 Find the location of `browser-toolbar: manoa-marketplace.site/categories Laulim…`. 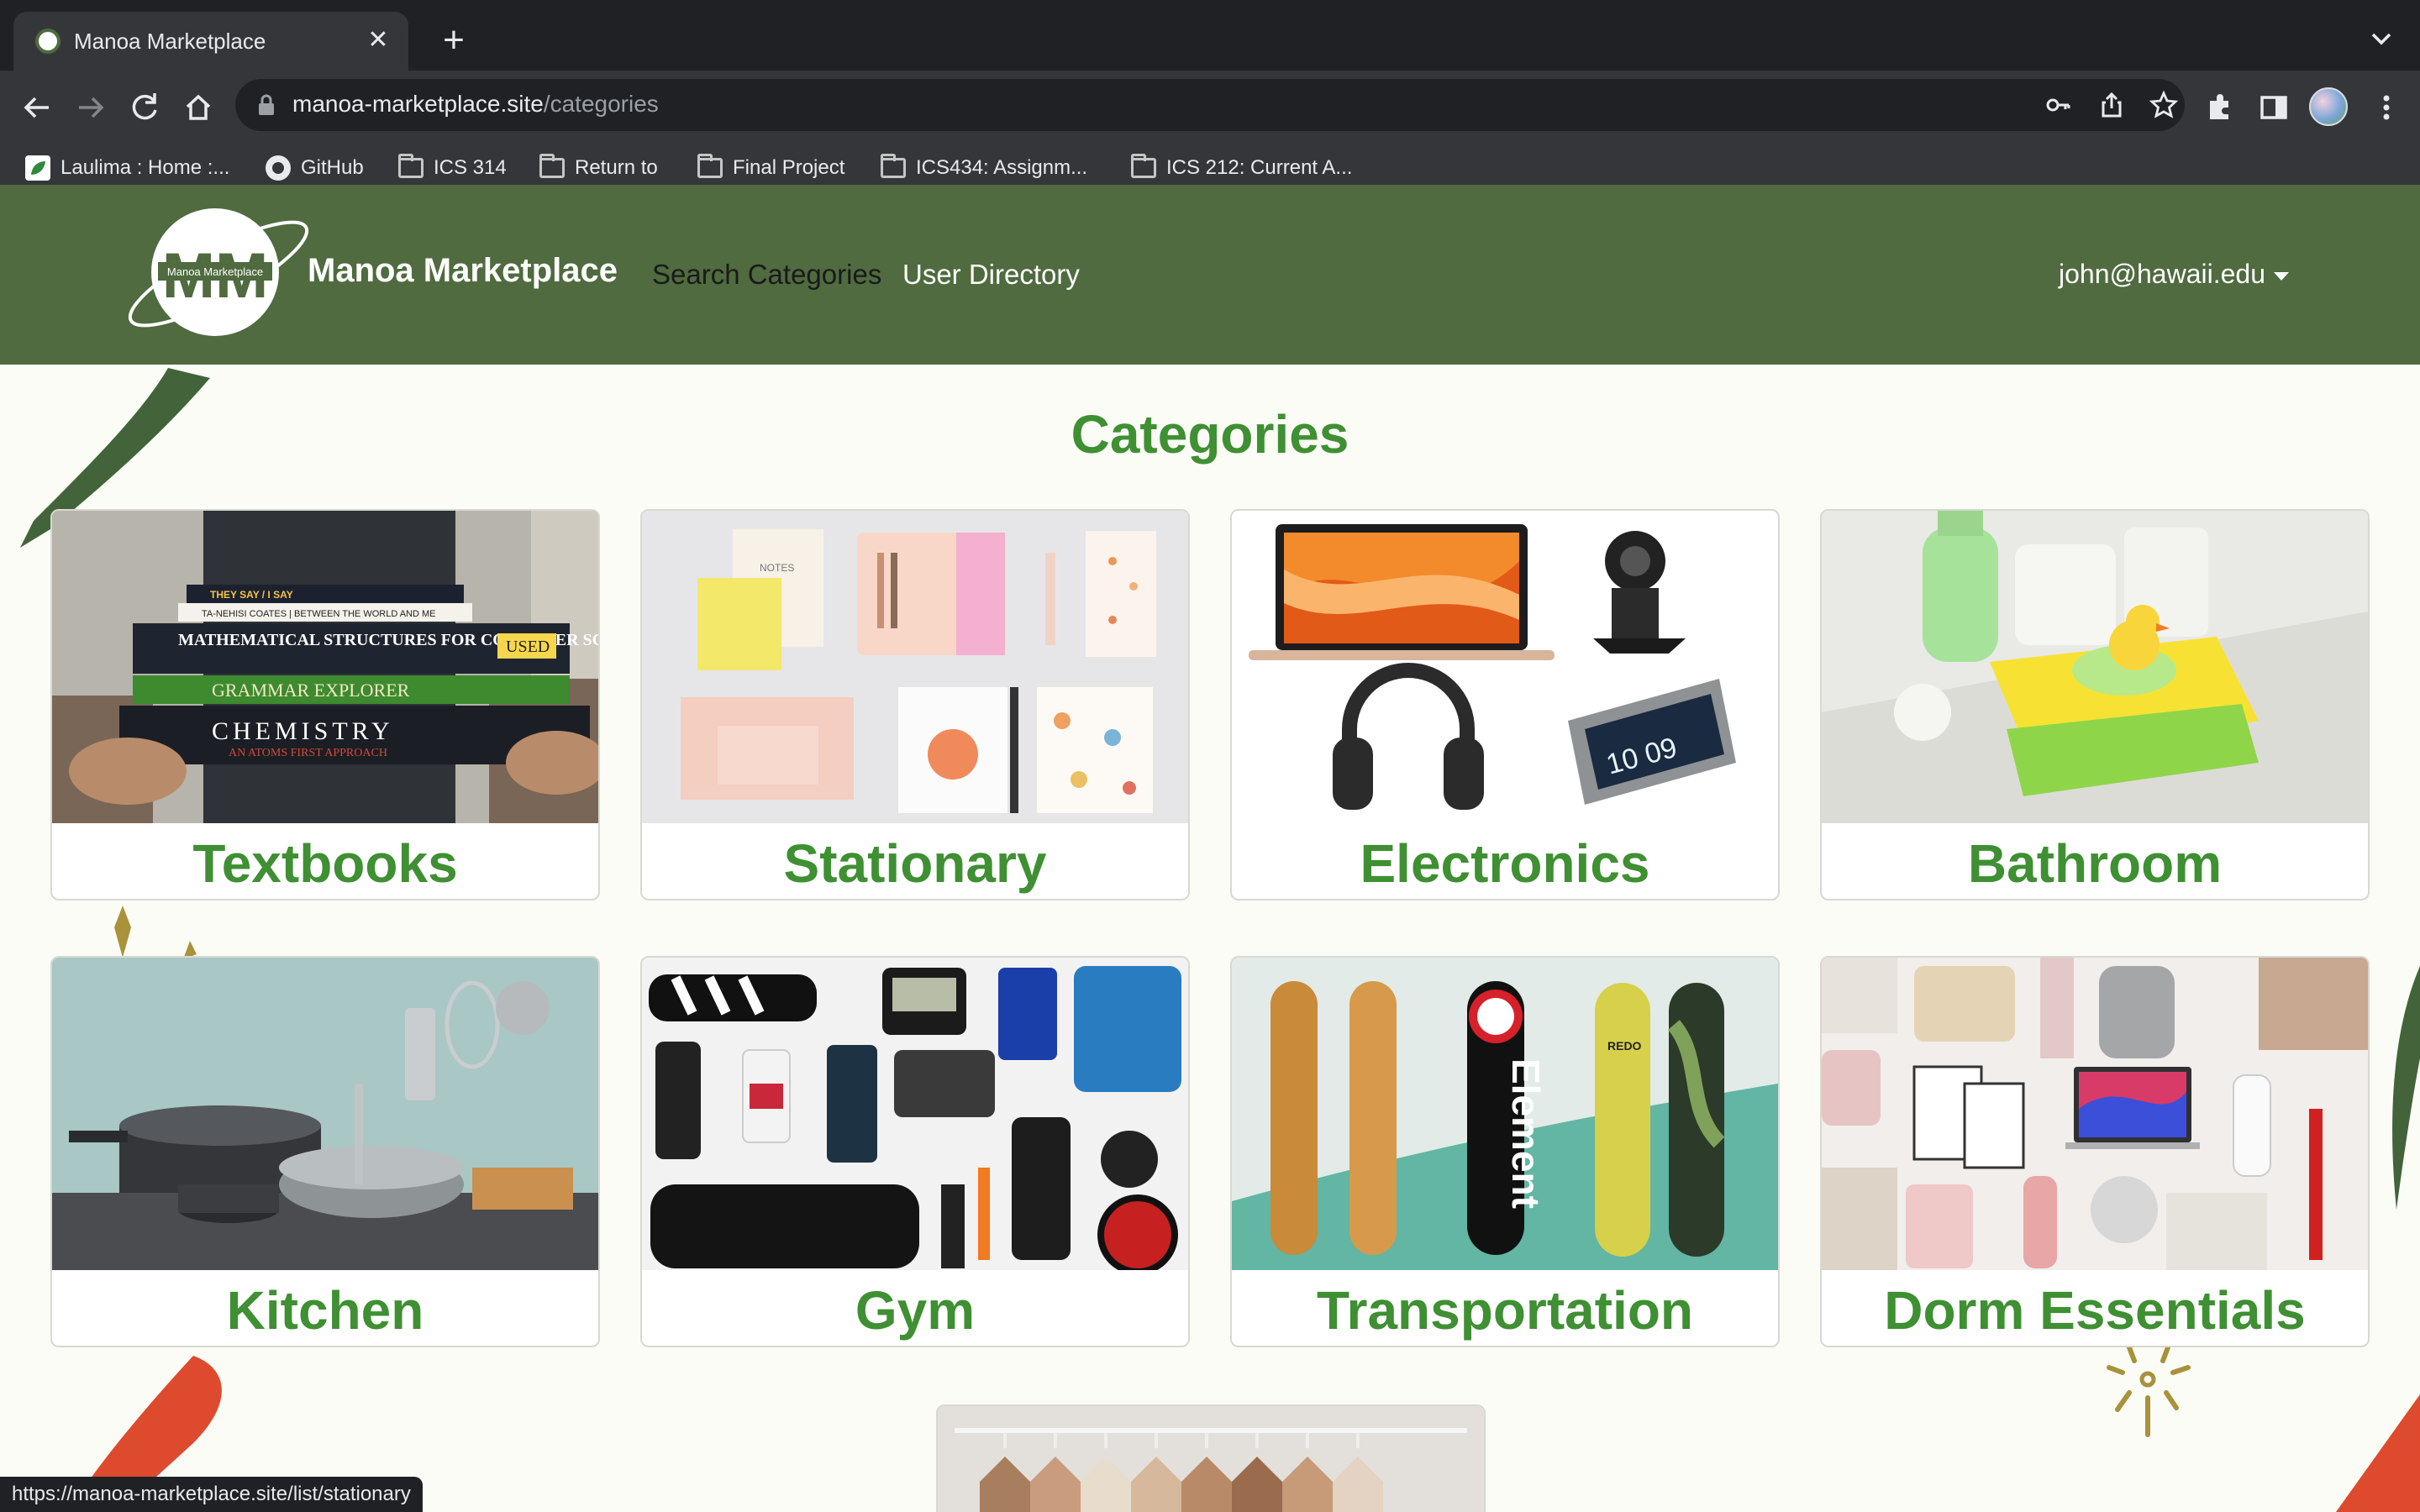

browser-toolbar: manoa-marketplace.site/categories Laulim… is located at coordinates (1210, 135).